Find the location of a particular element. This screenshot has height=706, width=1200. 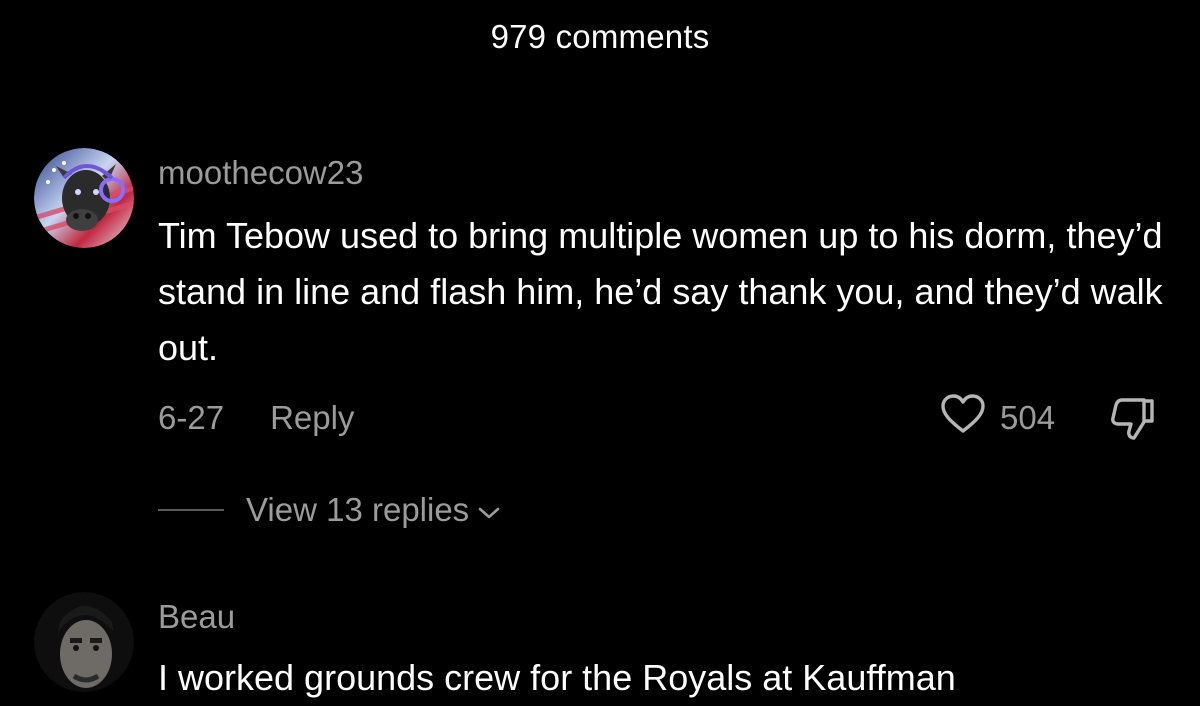

like-button: 504 is located at coordinates (997, 418).